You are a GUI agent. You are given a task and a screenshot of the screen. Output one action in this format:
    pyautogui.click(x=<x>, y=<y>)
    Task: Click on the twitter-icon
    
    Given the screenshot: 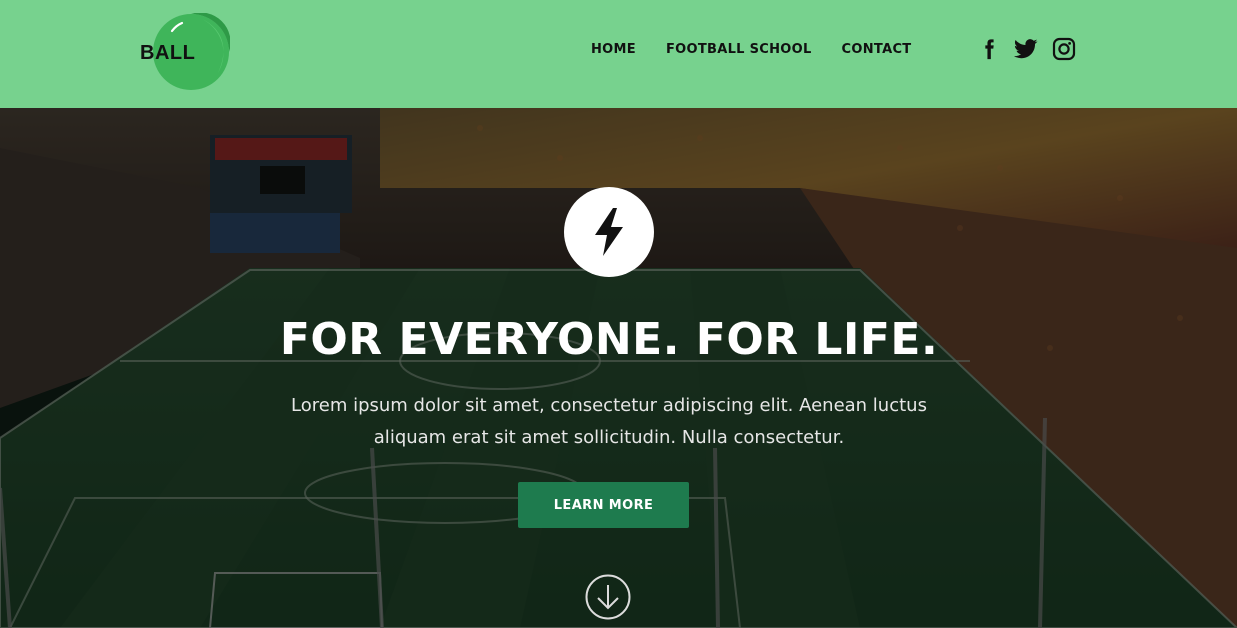 What is the action you would take?
    pyautogui.click(x=1026, y=49)
    